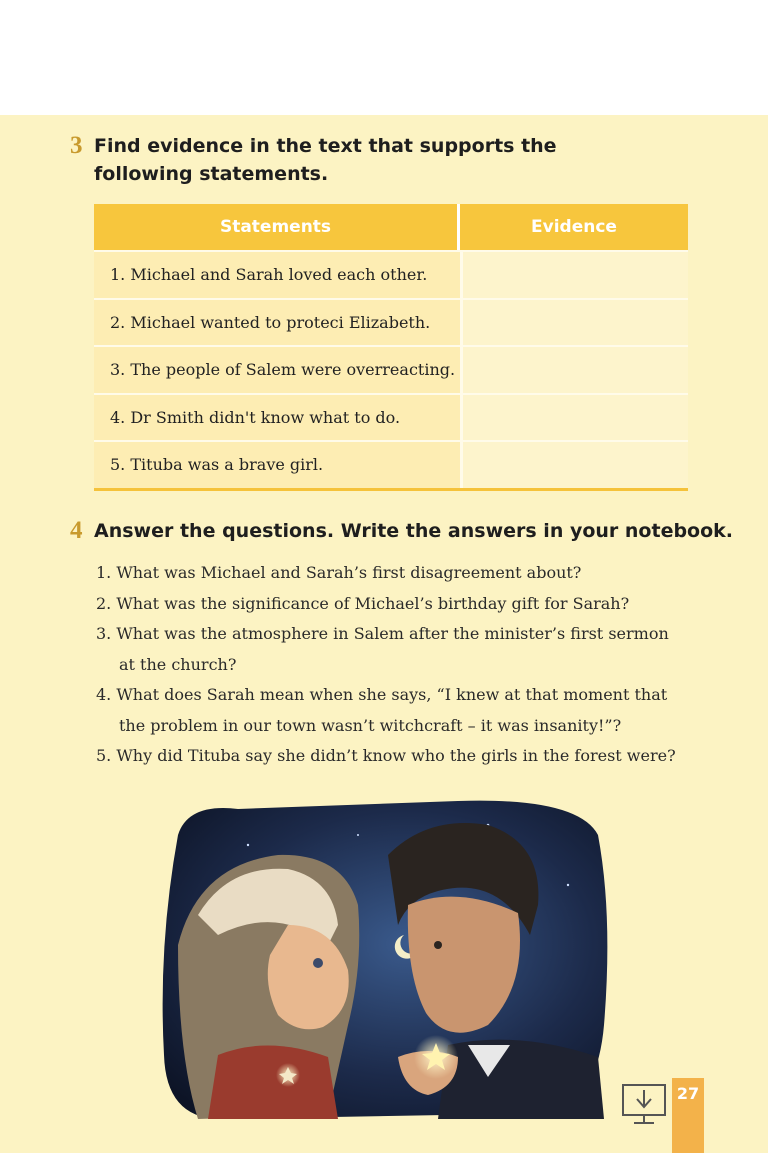 The width and height of the screenshot is (768, 1153). Describe the element at coordinates (277, 465) in the screenshot. I see `statement-cell: 5. Tituba was a brave girl.` at that location.